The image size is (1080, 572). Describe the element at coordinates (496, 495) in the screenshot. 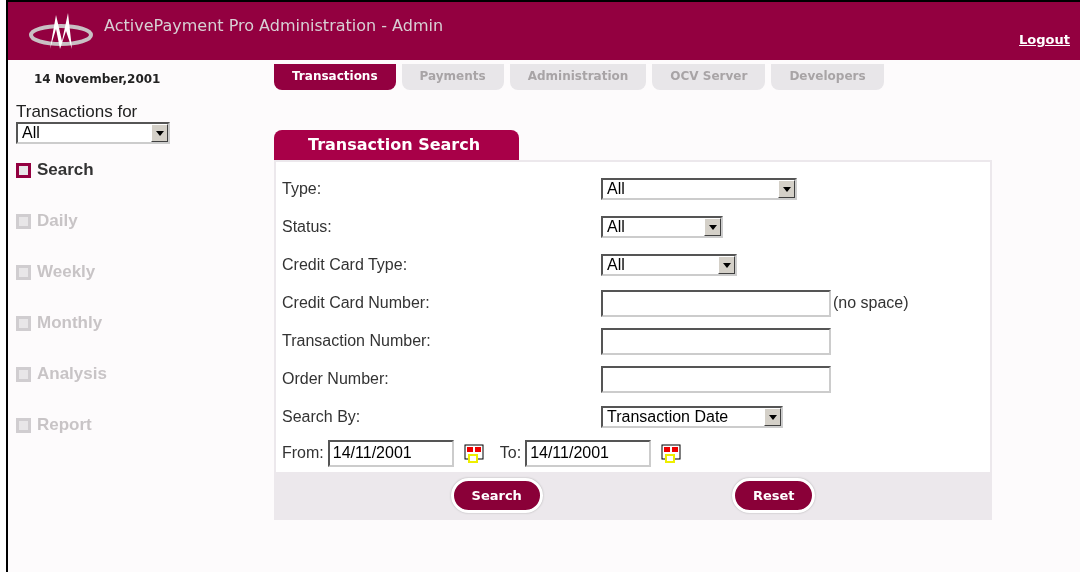

I see `action-button: Search` at that location.